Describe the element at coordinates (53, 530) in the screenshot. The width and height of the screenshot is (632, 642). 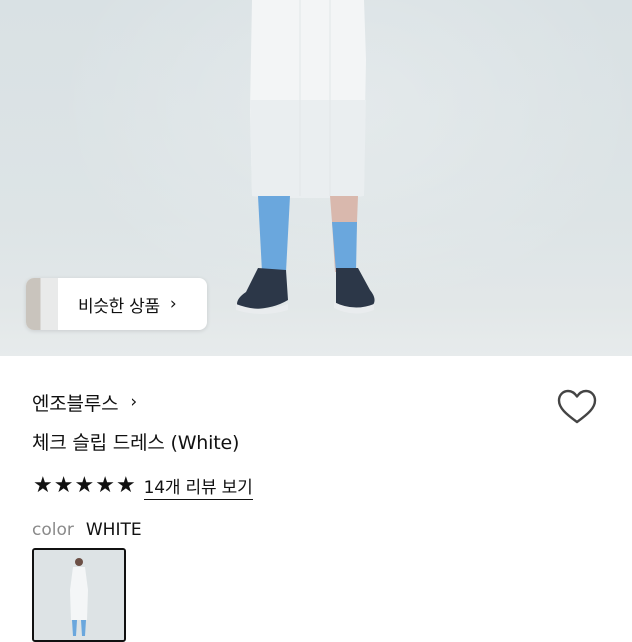
I see `color-key-label: color` at that location.